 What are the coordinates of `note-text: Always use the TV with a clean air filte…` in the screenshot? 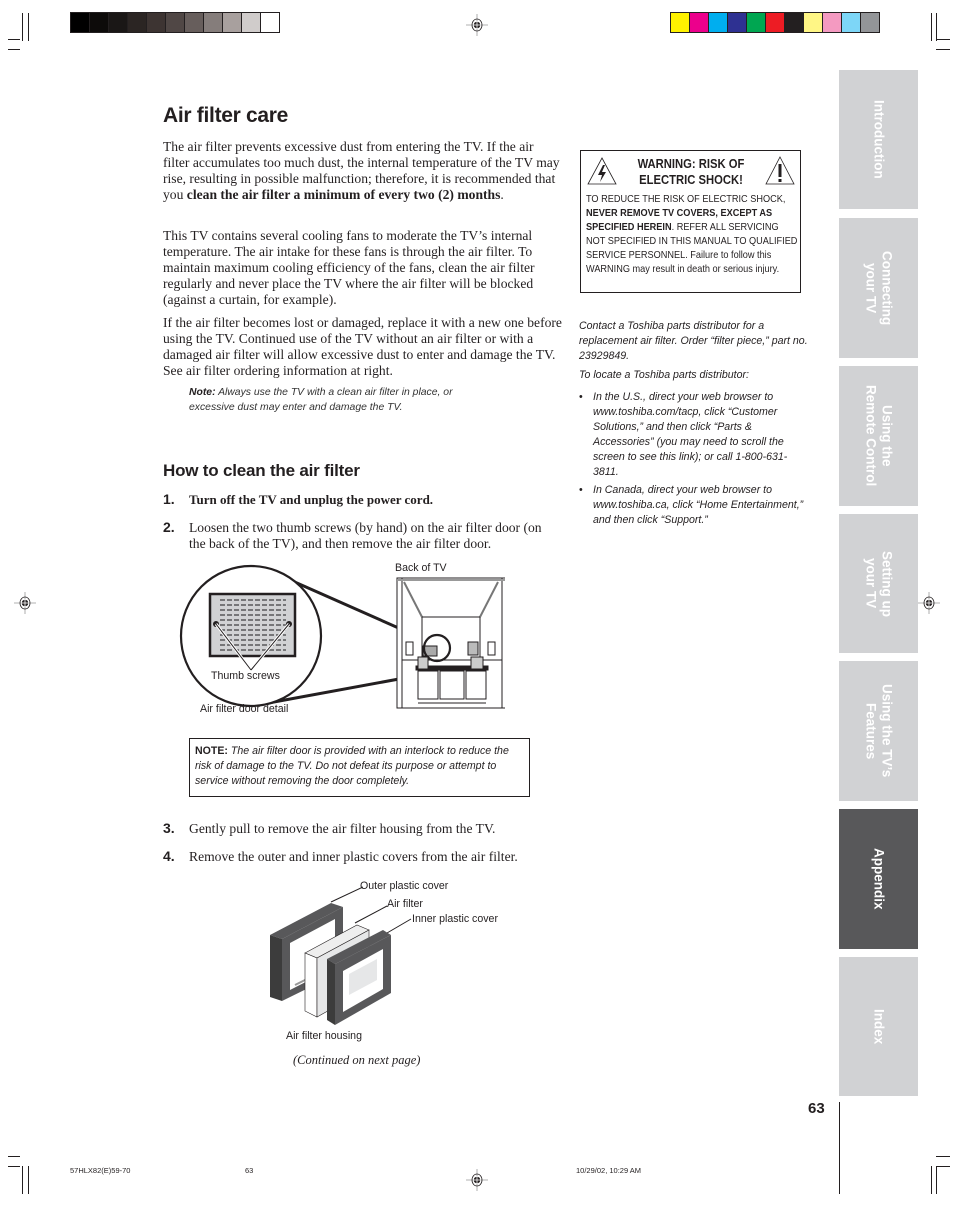 It's located at (321, 400).